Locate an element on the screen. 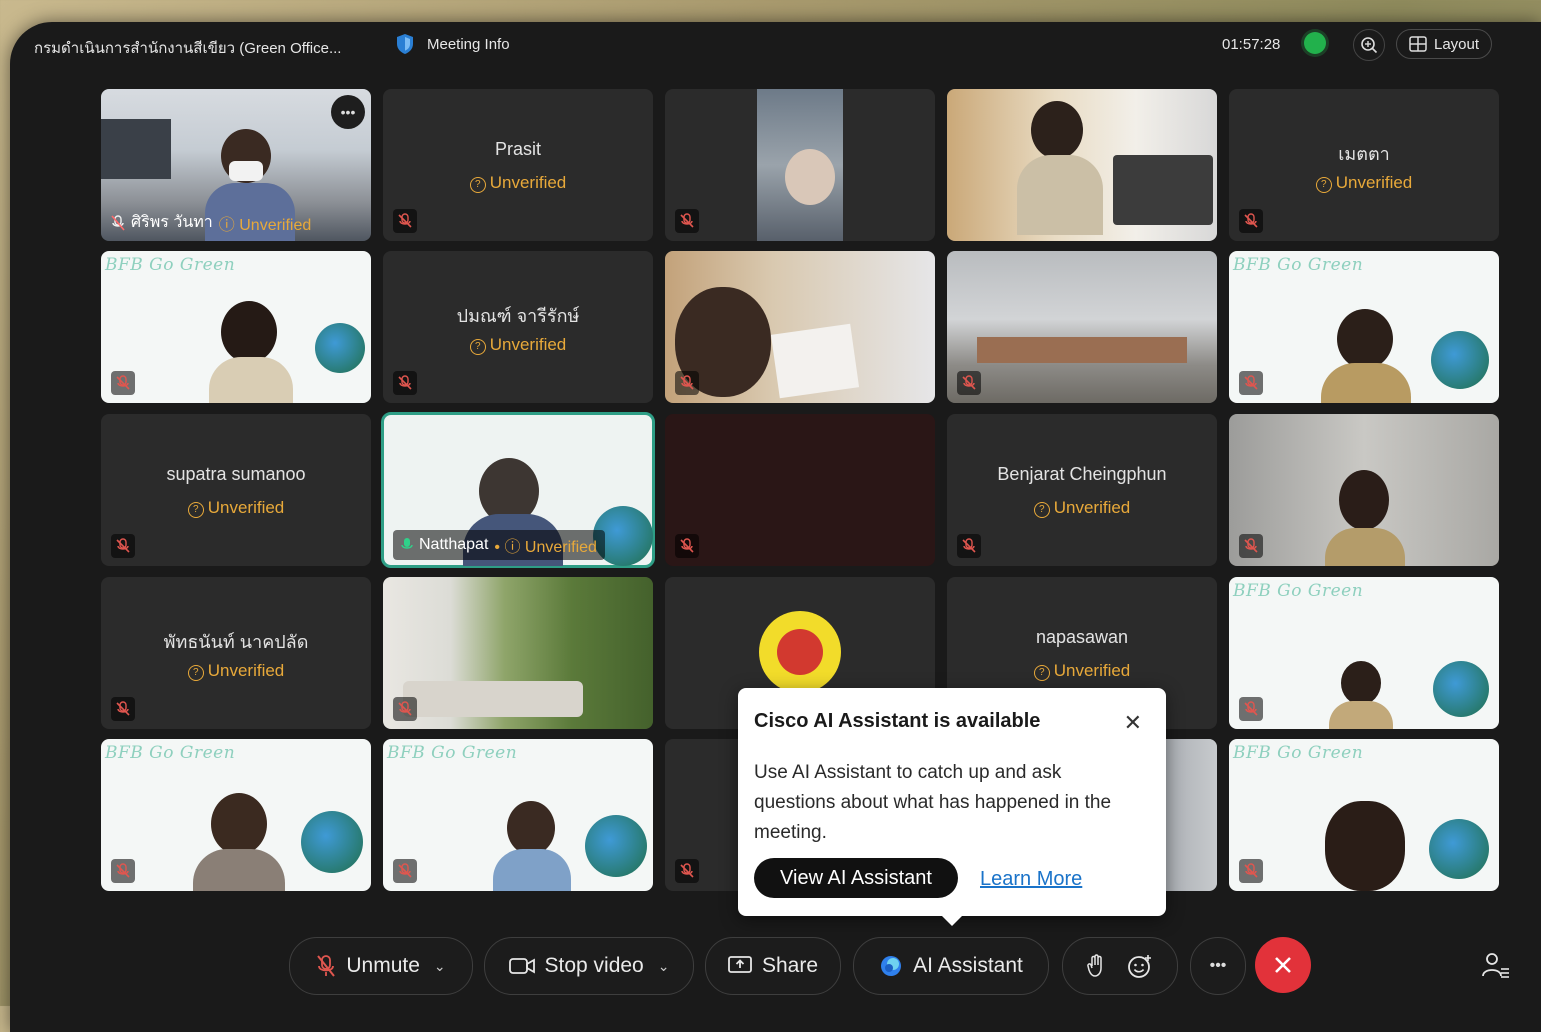  zoom-button is located at coordinates (1369, 45).